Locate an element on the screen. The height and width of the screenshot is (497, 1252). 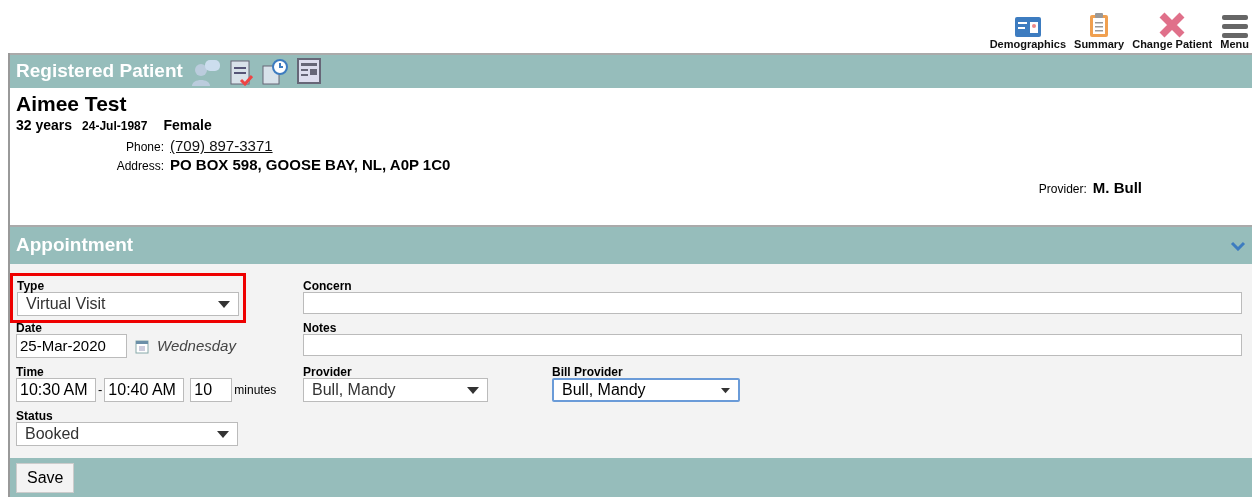
toolbar-button: Menu is located at coordinates (1234, 31).